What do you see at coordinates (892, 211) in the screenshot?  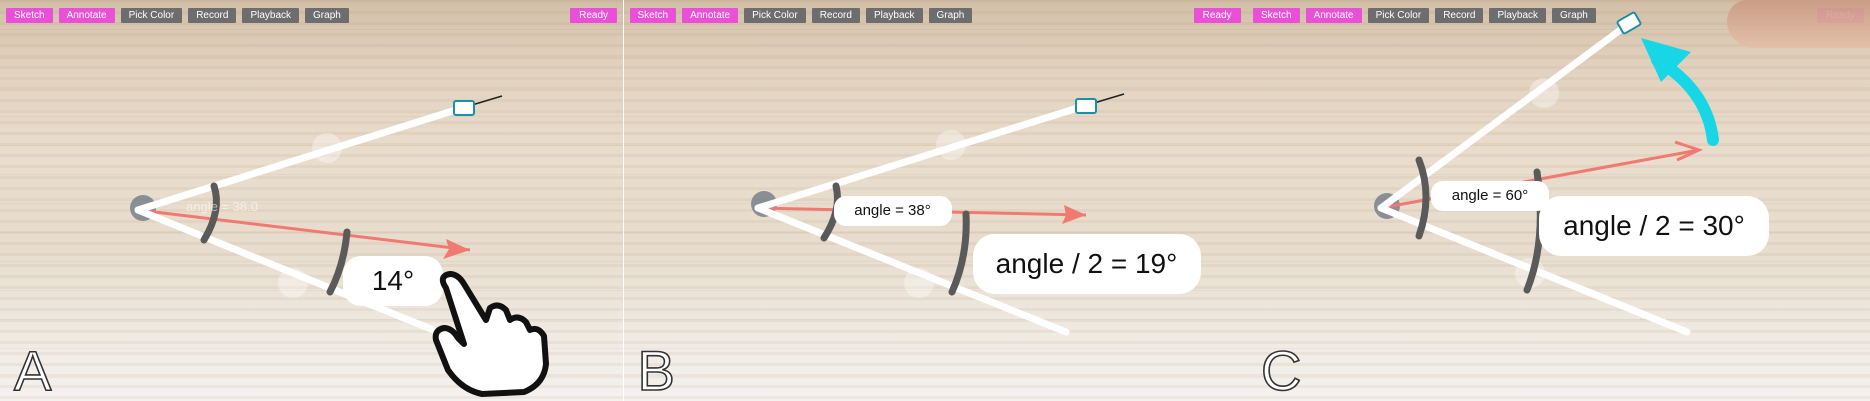 I see `angle-readout: angle = 38°` at bounding box center [892, 211].